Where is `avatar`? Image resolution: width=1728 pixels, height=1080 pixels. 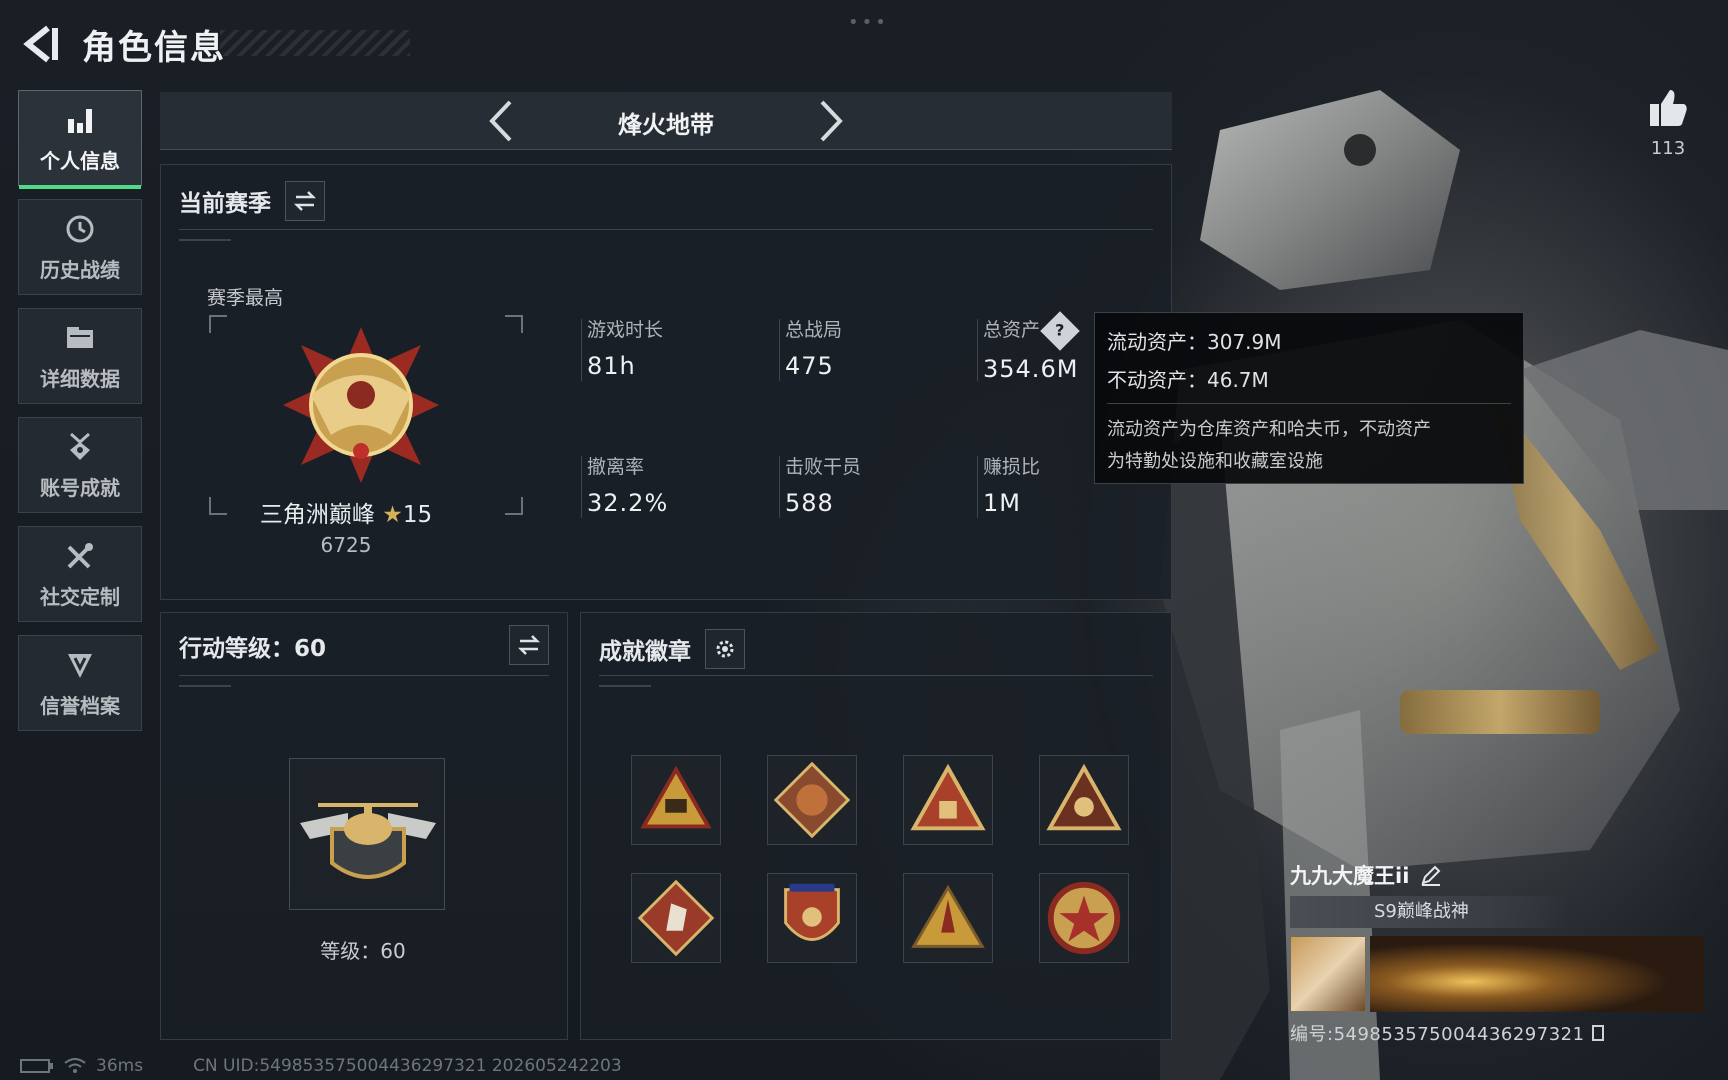
avatar is located at coordinates (1328, 974).